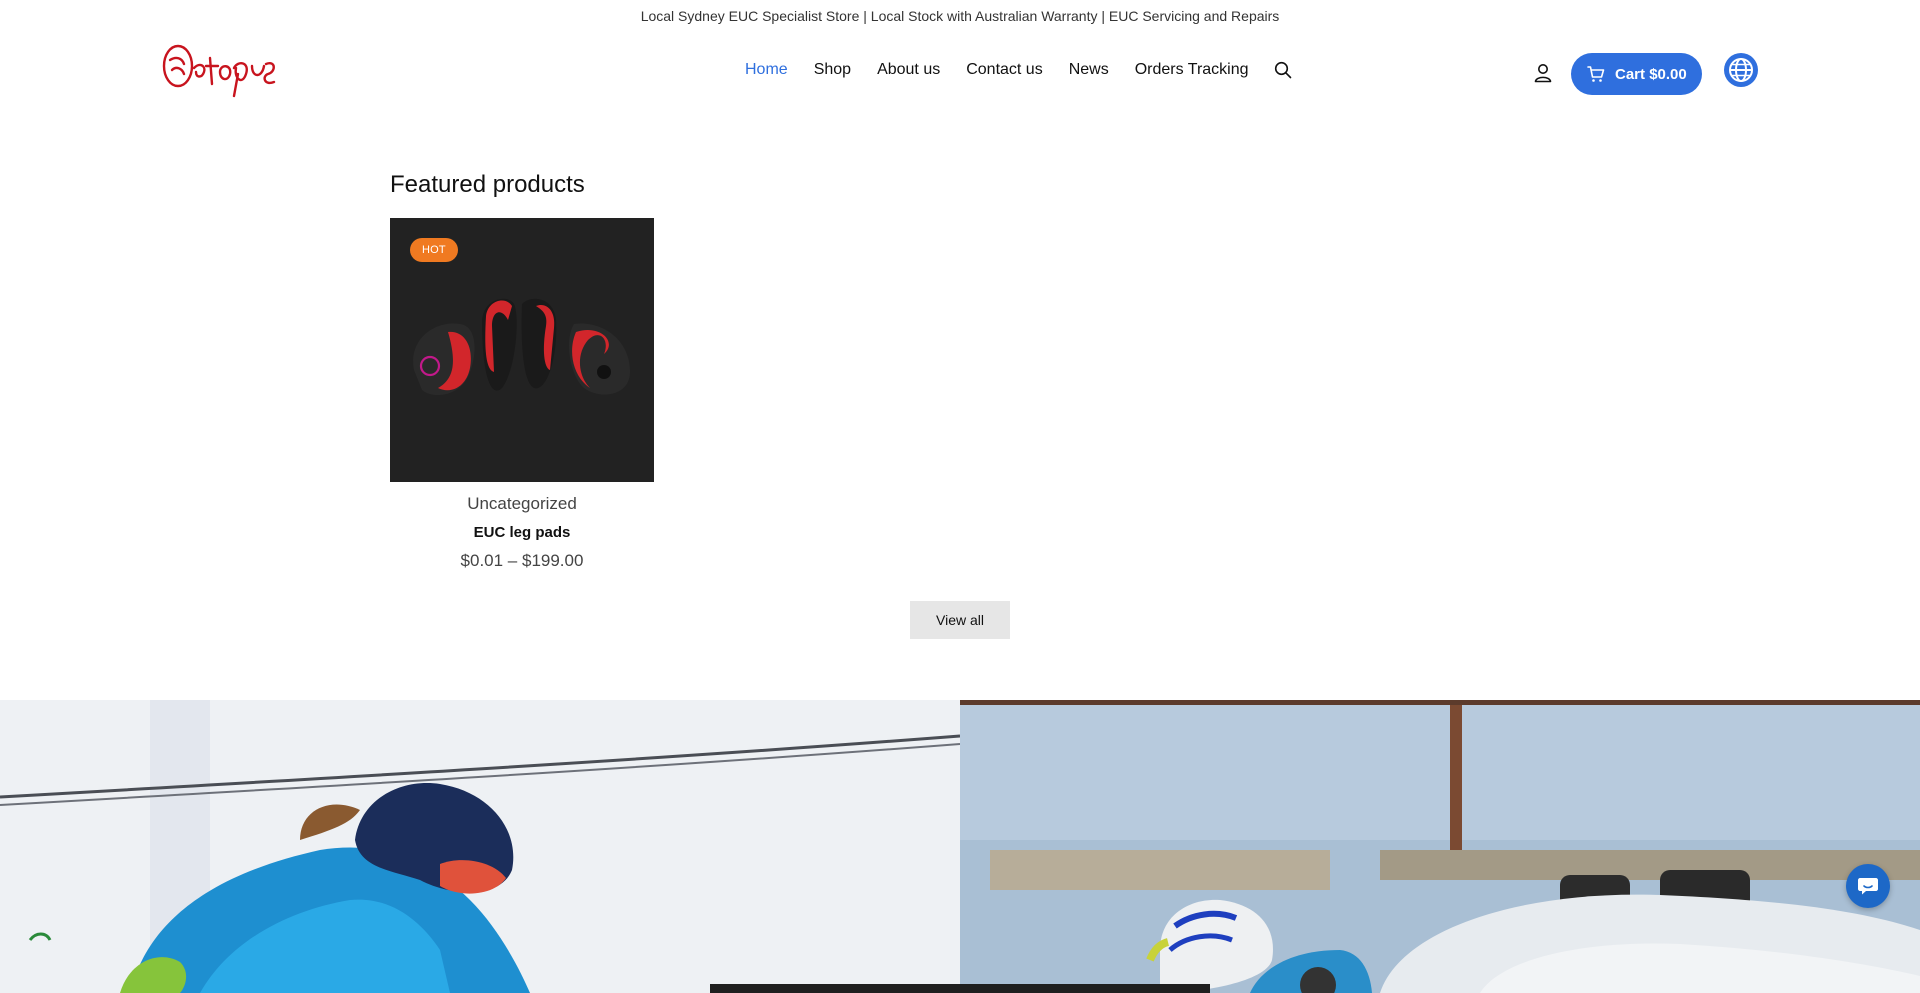 This screenshot has width=1920, height=993. What do you see at coordinates (1632, 74) in the screenshot?
I see `cart-label-text: Cart` at bounding box center [1632, 74].